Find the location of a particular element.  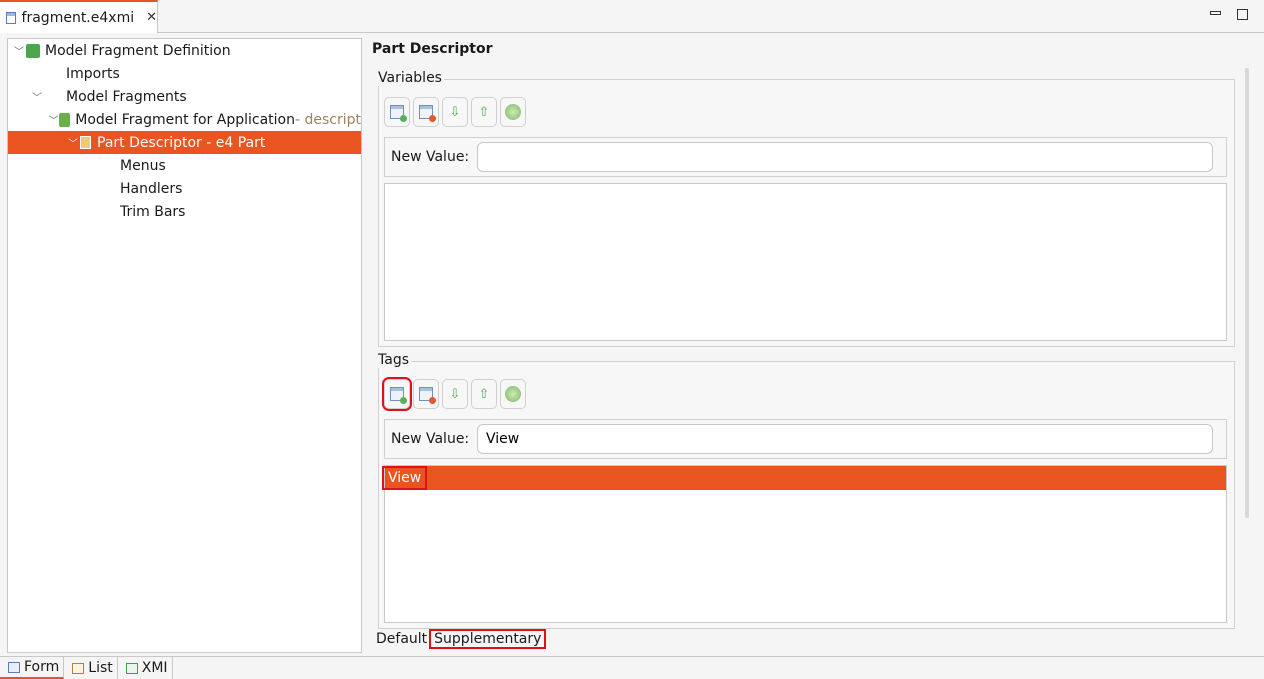

editor-page-tabs: Form List XMI is located at coordinates (632, 667).